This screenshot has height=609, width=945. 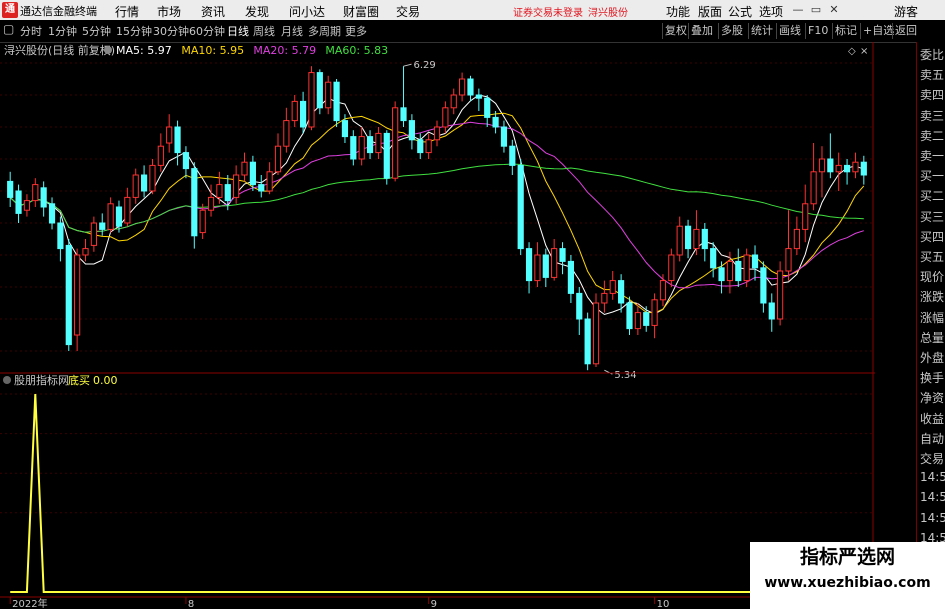 I want to click on tab-more: 更多, so click(x=356, y=31).